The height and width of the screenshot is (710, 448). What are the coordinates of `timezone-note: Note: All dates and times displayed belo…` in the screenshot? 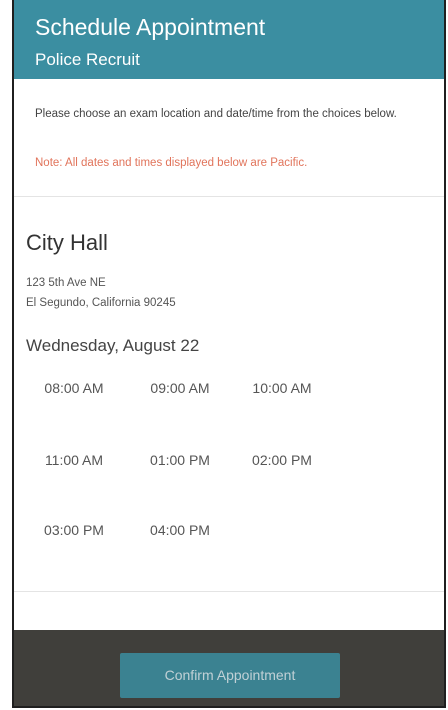 It's located at (171, 163).